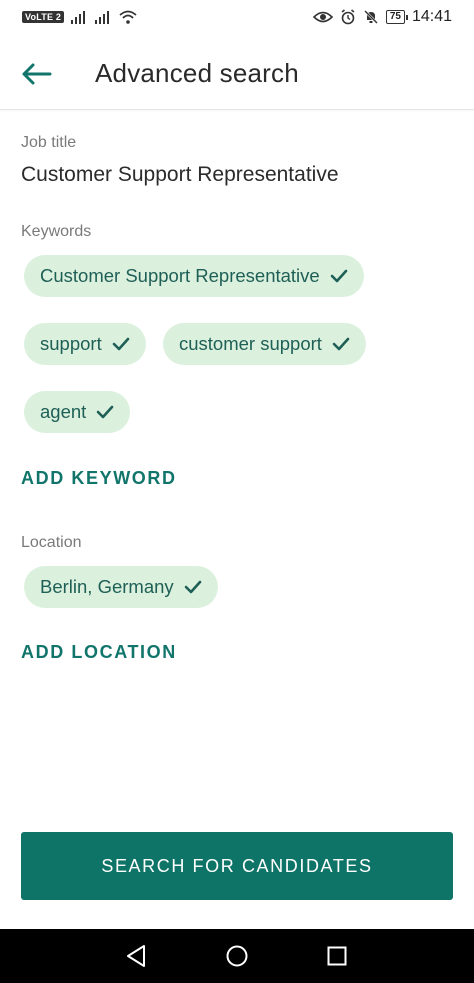 This screenshot has height=983, width=474. I want to click on job-title-value: Customer Support Representative, so click(180, 175).